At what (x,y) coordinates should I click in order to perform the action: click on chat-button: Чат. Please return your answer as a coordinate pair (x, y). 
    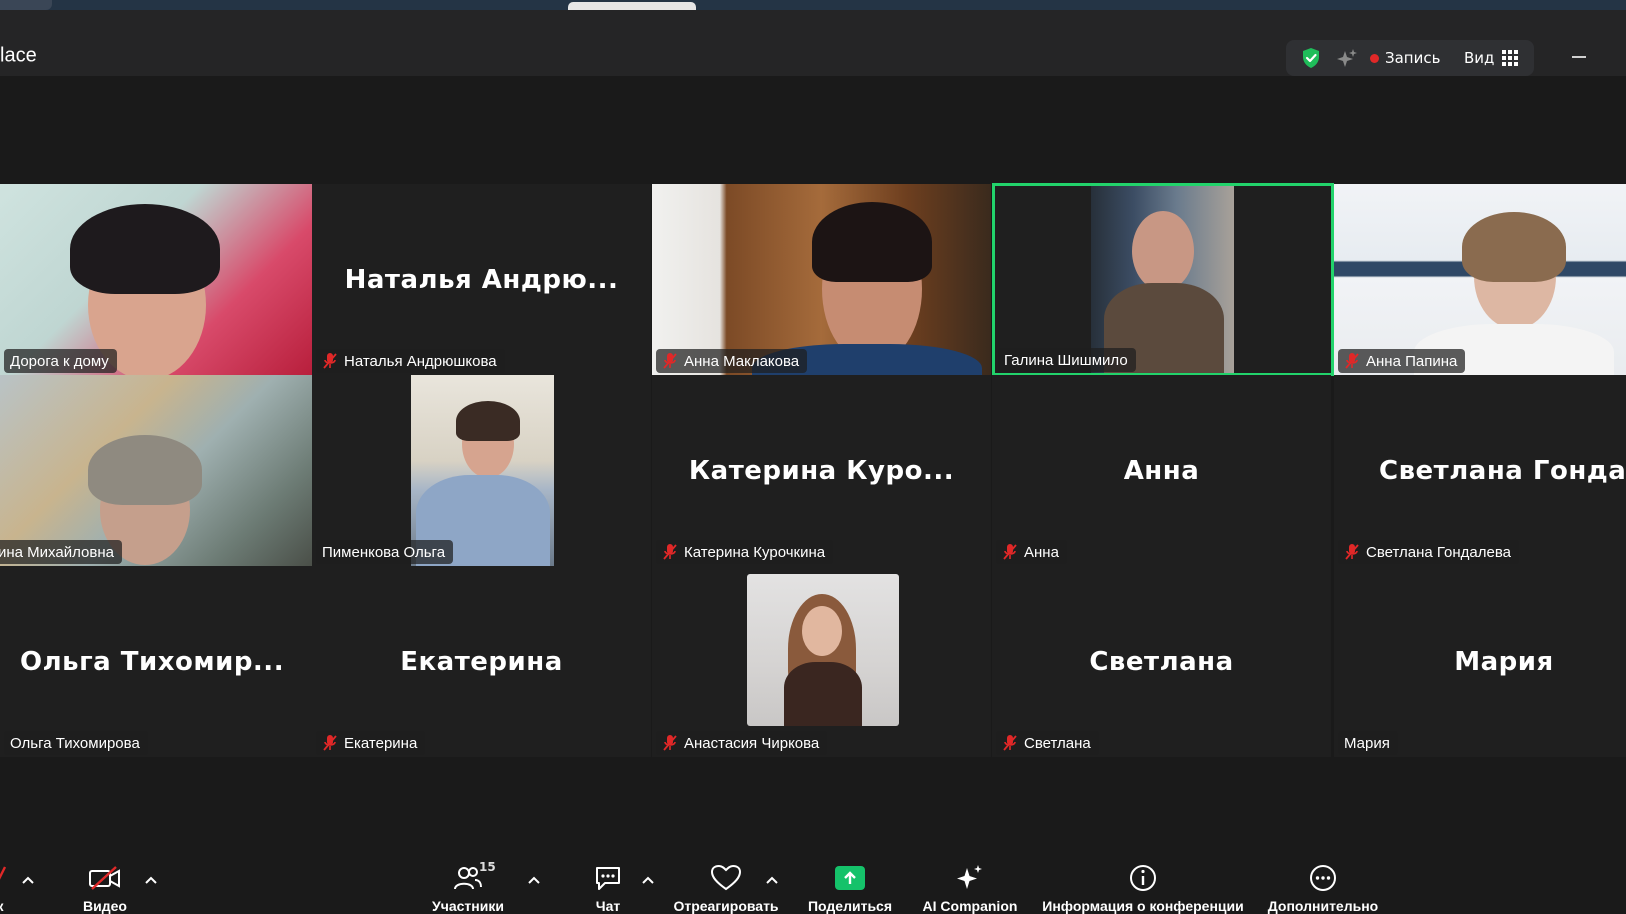
    Looking at the image, I should click on (608, 881).